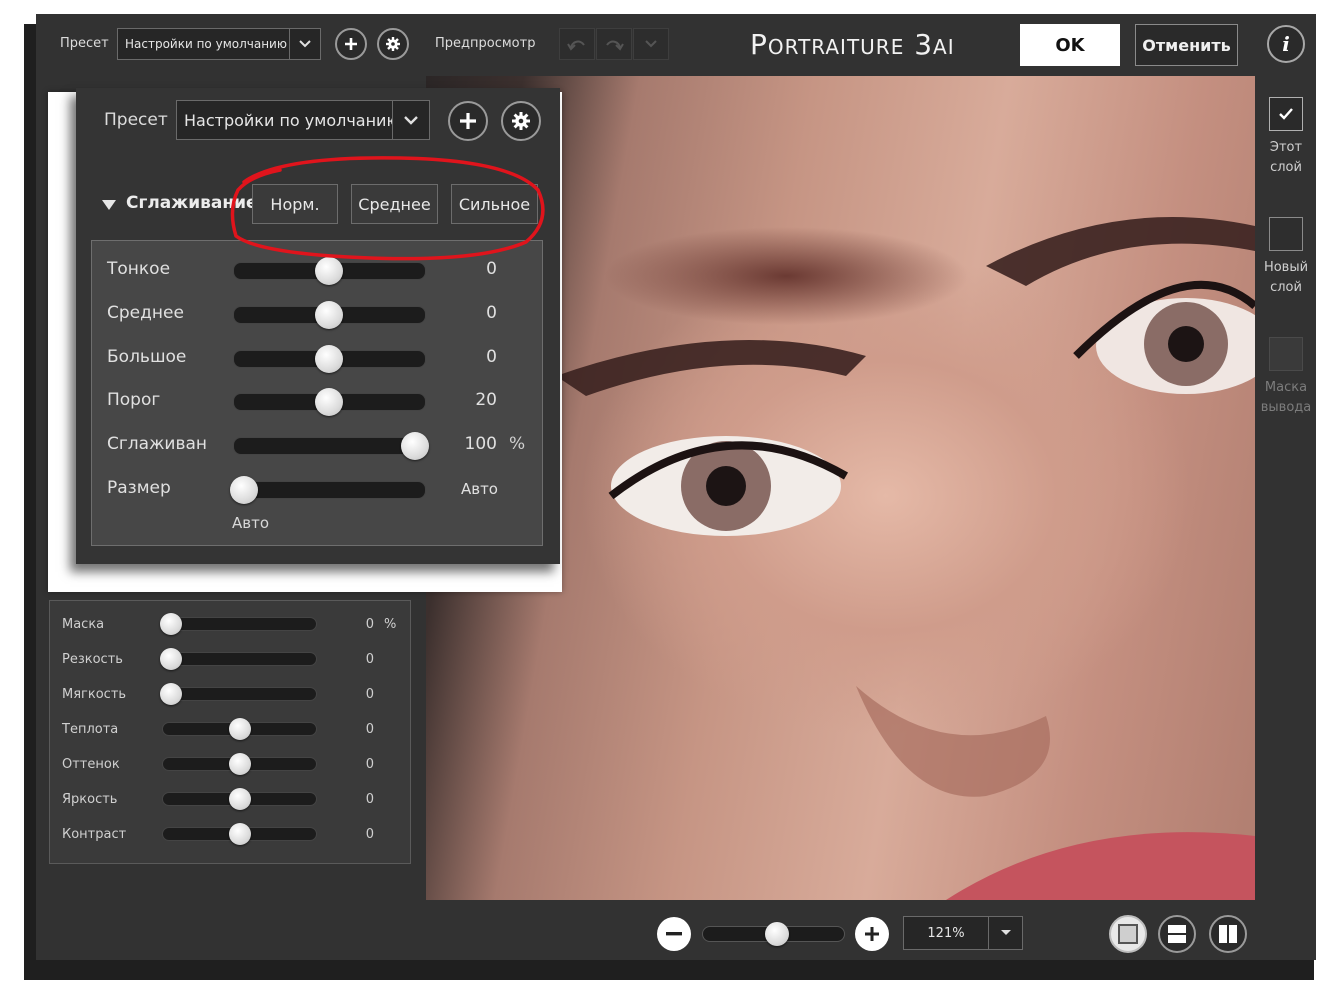 This screenshot has width=1330, height=996. Describe the element at coordinates (145, 313) in the screenshot. I see `medium-label: Среднее` at that location.